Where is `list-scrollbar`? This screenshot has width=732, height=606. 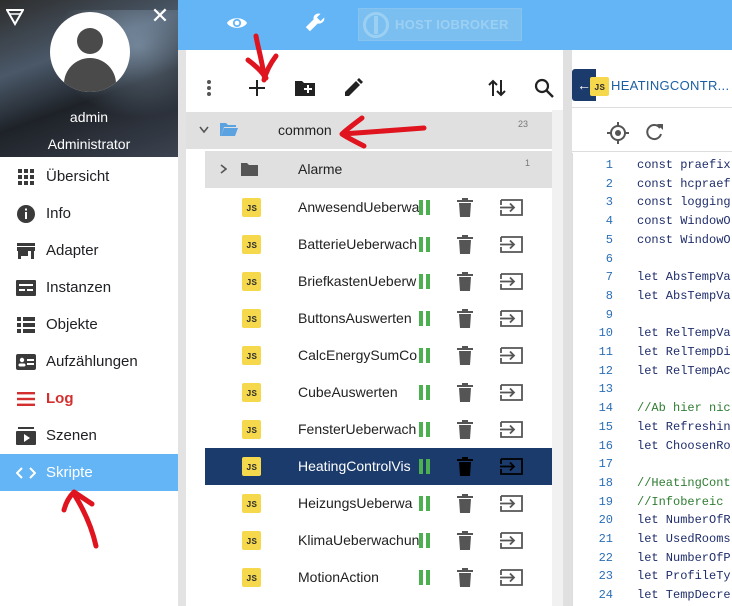
list-scrollbar is located at coordinates (557, 358).